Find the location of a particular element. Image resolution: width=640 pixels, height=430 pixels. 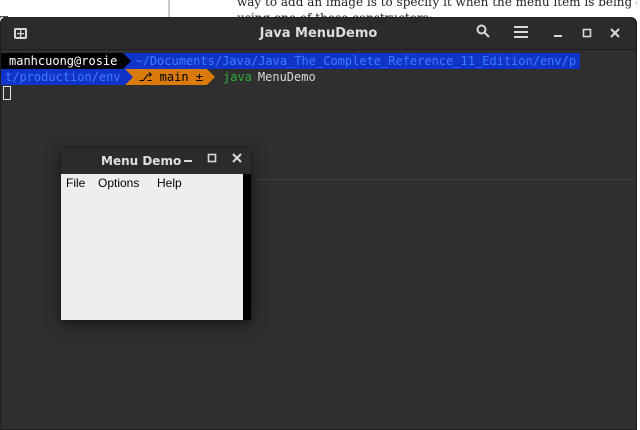

search-icon is located at coordinates (483, 34).